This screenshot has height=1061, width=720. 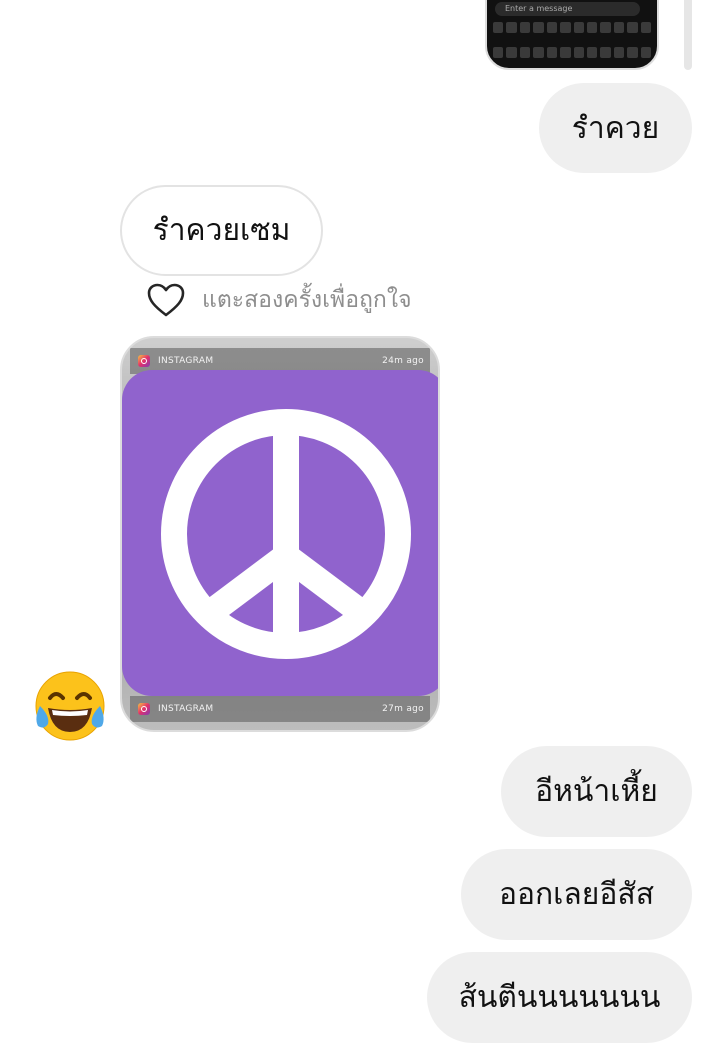 I want to click on like-hint-row: แตะสองครั้งเพื่อถูกใจ, so click(x=279, y=300).